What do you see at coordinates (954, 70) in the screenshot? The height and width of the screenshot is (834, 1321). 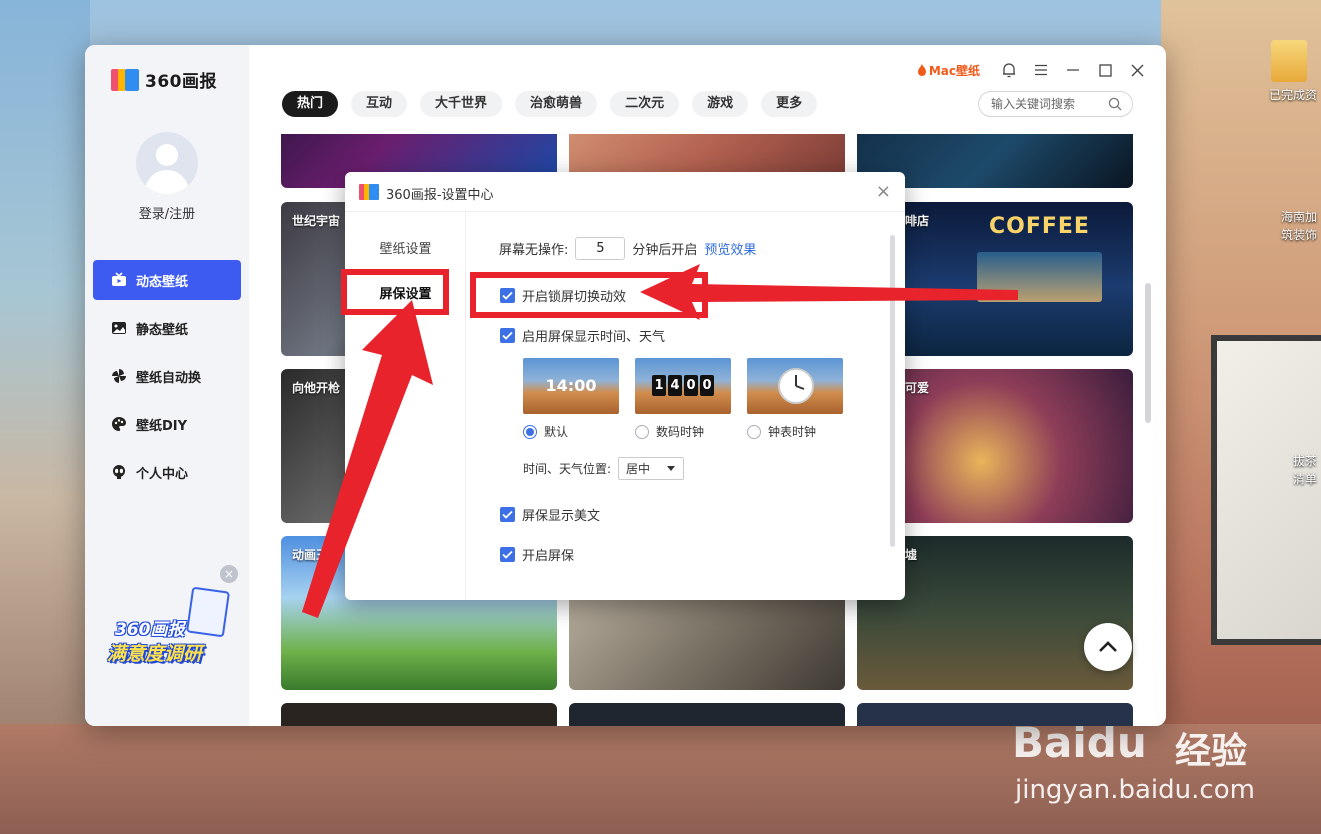 I see `mac-wallpaper-label: Mac壁纸` at bounding box center [954, 70].